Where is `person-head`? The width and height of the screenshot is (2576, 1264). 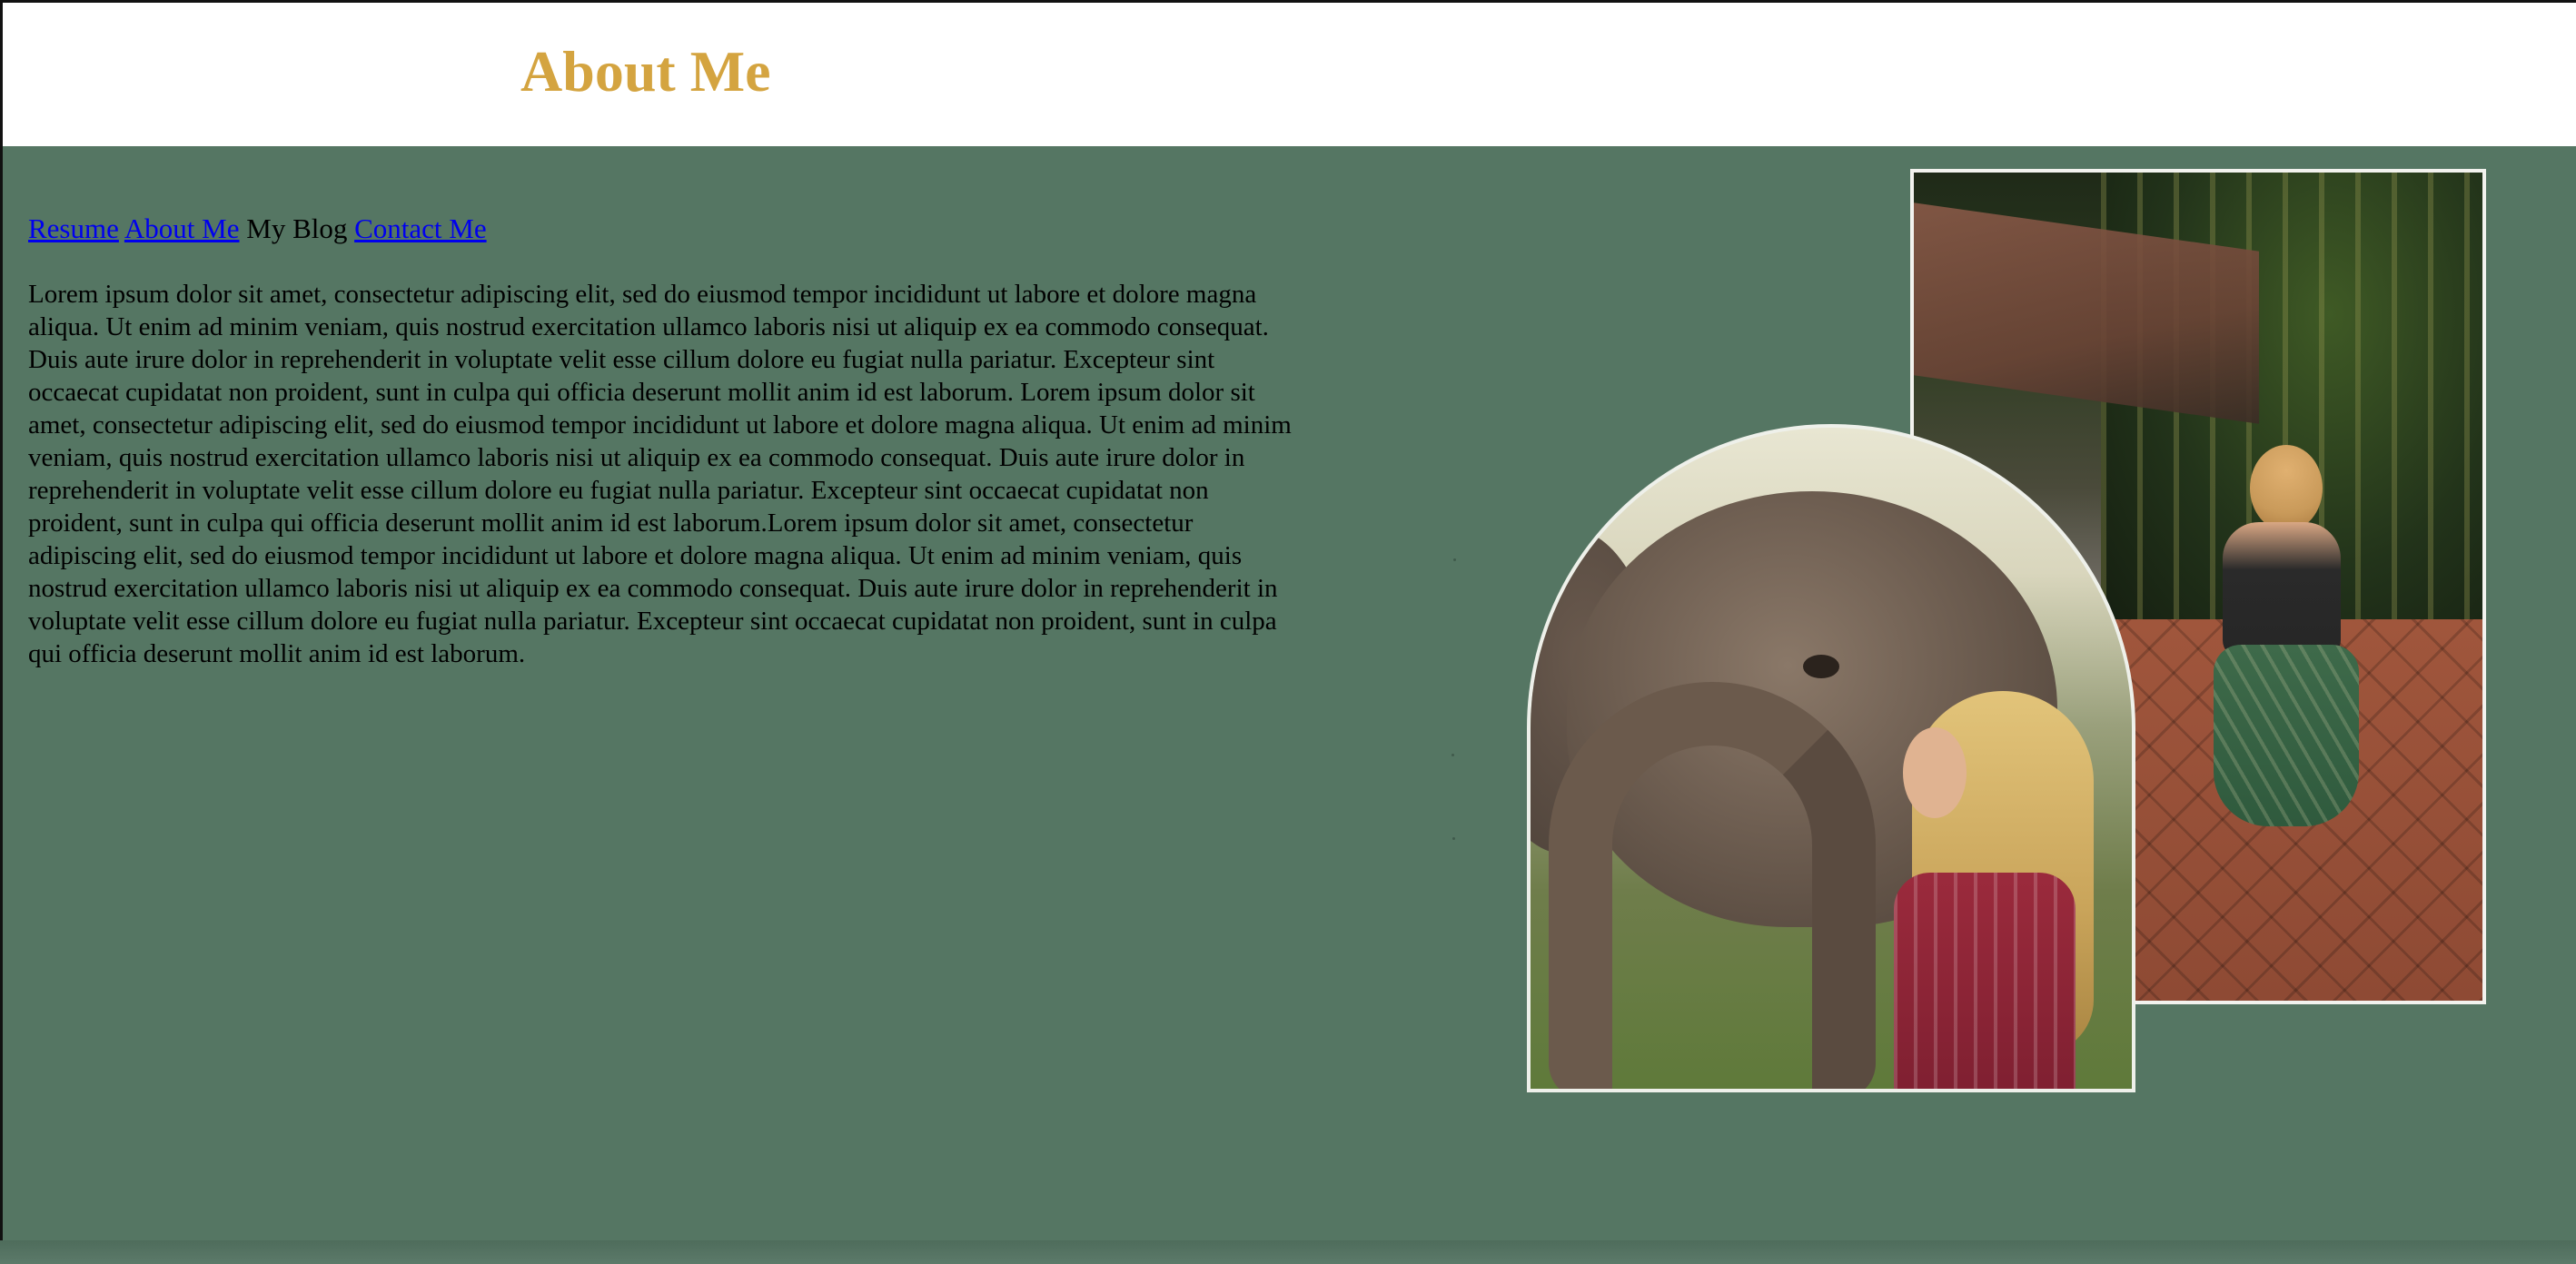 person-head is located at coordinates (2286, 488).